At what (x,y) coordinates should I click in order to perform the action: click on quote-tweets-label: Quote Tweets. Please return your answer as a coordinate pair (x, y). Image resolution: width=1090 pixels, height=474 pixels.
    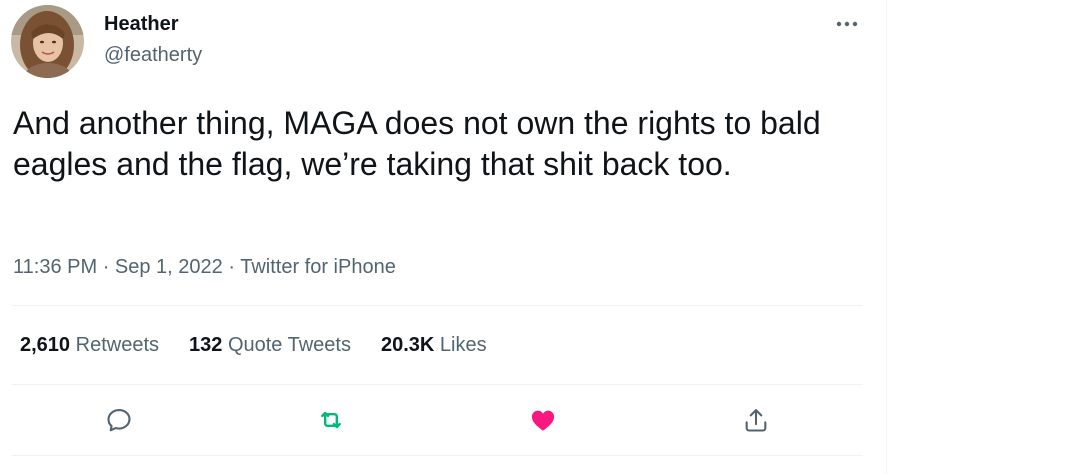
    Looking at the image, I should click on (289, 345).